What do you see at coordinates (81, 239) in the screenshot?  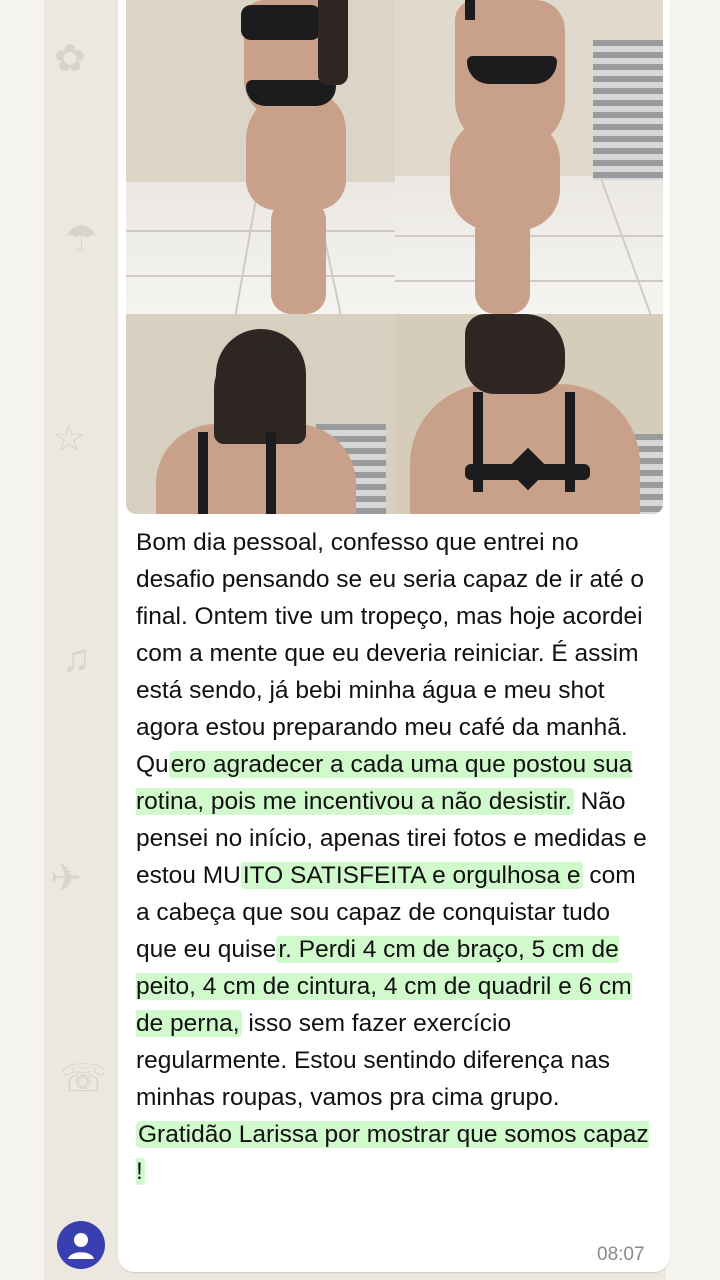 I see `doodle-icon: ☂` at bounding box center [81, 239].